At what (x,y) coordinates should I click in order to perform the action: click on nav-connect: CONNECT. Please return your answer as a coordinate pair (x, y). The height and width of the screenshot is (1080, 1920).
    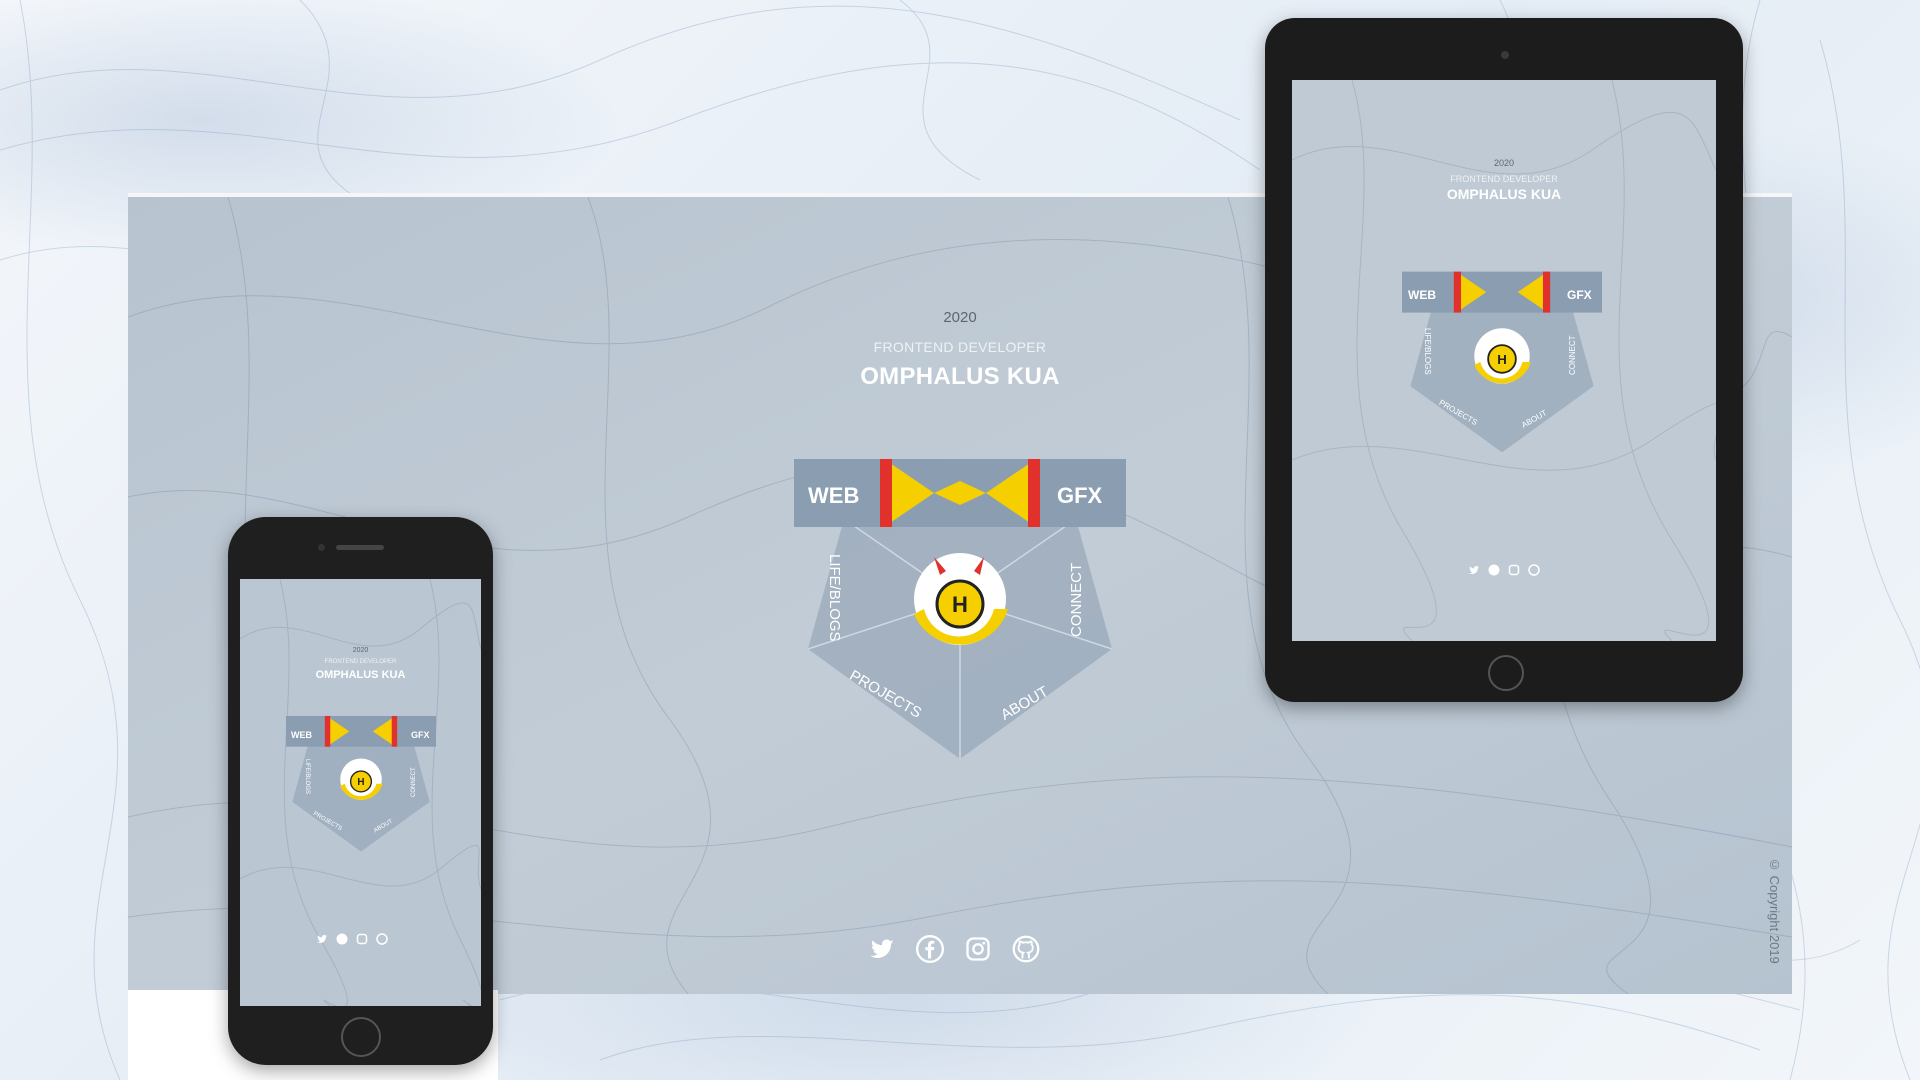
    Looking at the image, I should click on (1076, 600).